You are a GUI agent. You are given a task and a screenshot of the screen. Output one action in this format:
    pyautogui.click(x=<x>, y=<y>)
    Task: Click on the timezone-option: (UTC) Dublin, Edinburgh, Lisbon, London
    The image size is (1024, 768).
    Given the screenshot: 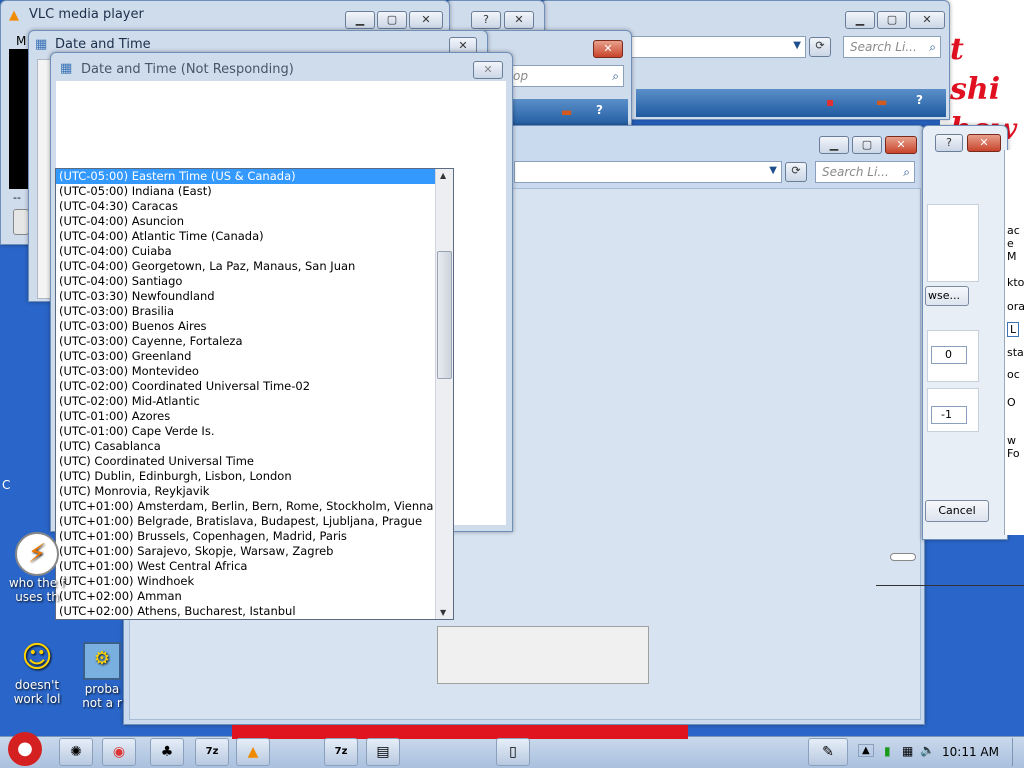 What is the action you would take?
    pyautogui.click(x=254, y=476)
    